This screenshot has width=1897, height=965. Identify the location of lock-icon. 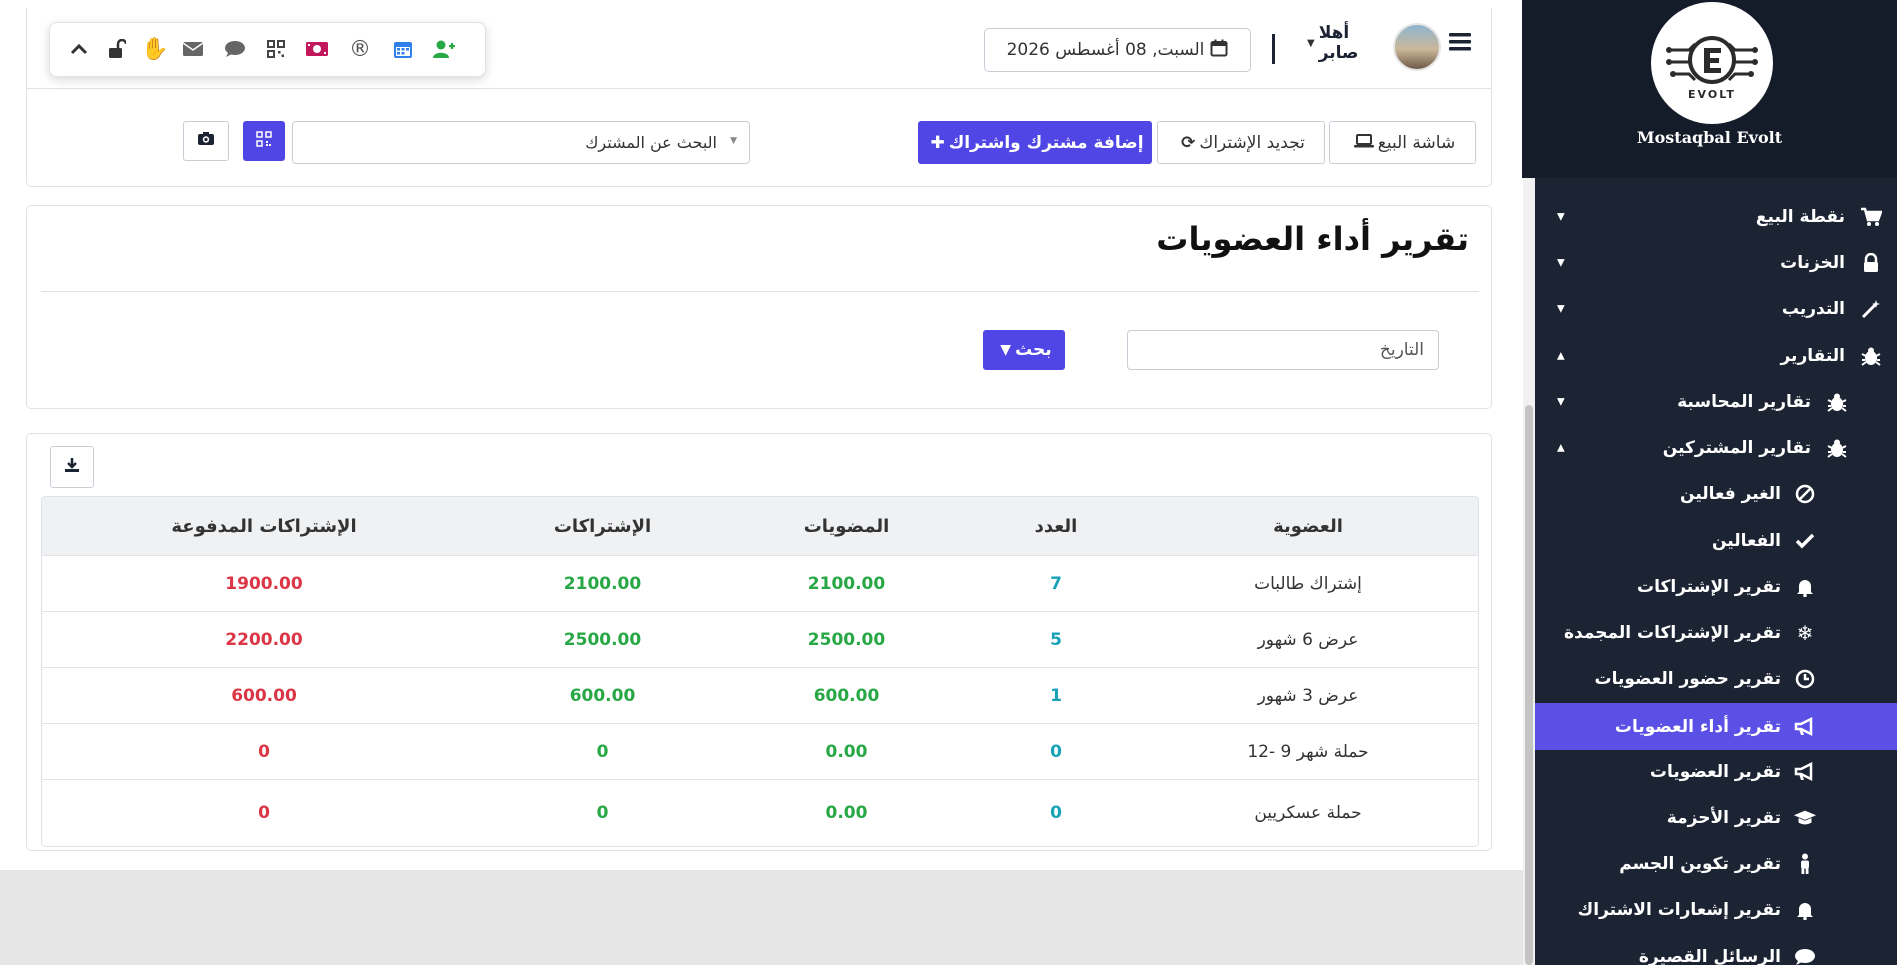
(1871, 263).